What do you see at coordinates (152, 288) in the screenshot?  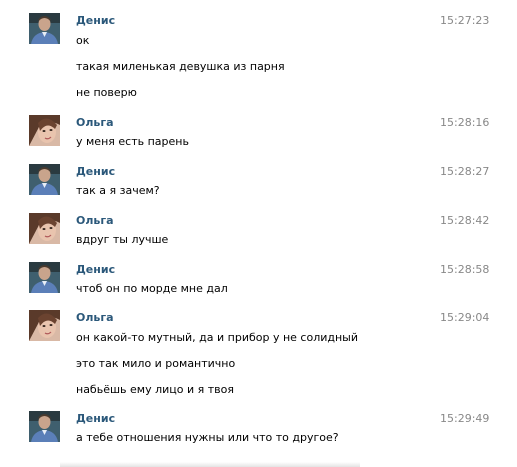 I see `message-text: чтоб он по морде мне дал` at bounding box center [152, 288].